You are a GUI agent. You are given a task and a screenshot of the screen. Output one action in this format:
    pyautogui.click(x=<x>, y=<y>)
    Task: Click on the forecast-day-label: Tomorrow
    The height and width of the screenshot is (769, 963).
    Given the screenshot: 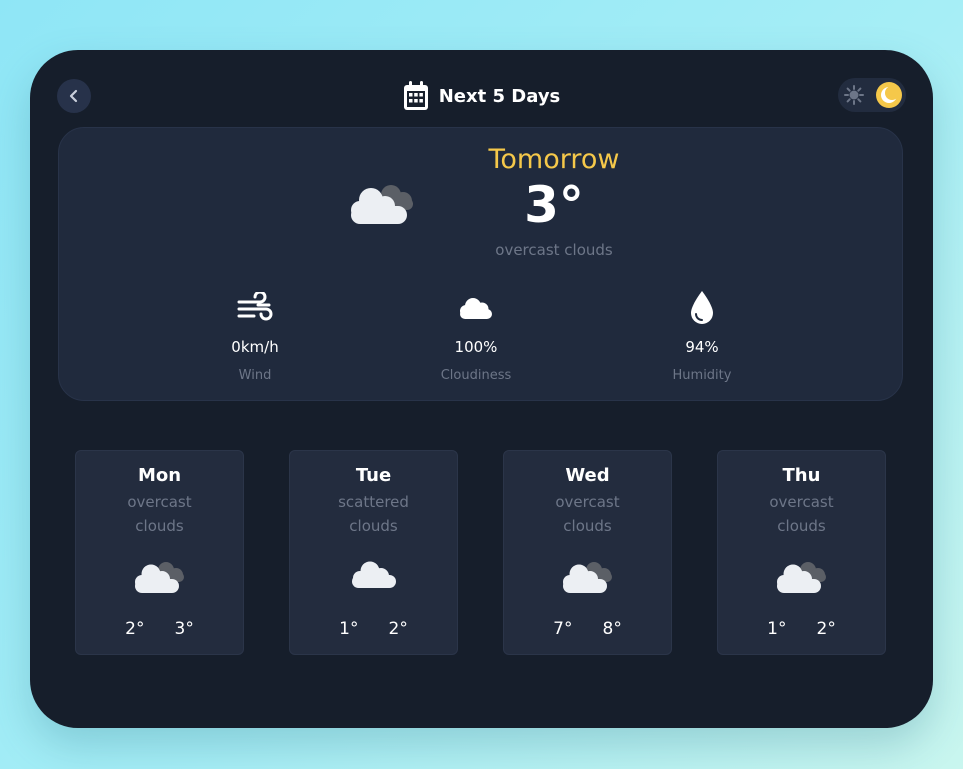 What is the action you would take?
    pyautogui.click(x=554, y=159)
    